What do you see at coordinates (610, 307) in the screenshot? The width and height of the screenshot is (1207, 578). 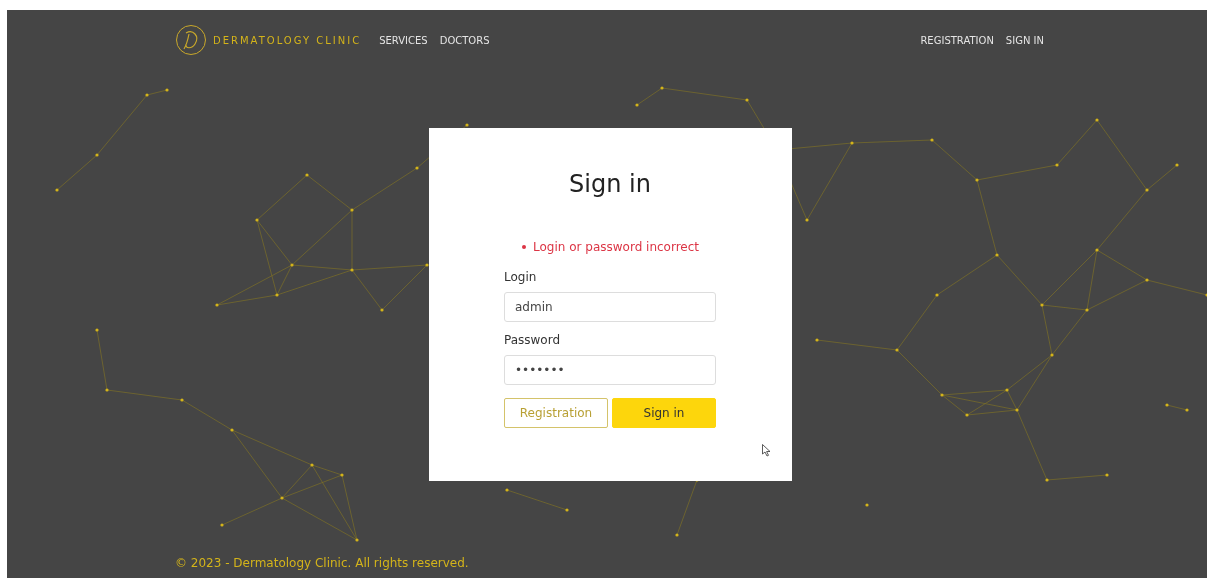 I see `input-field: admin` at bounding box center [610, 307].